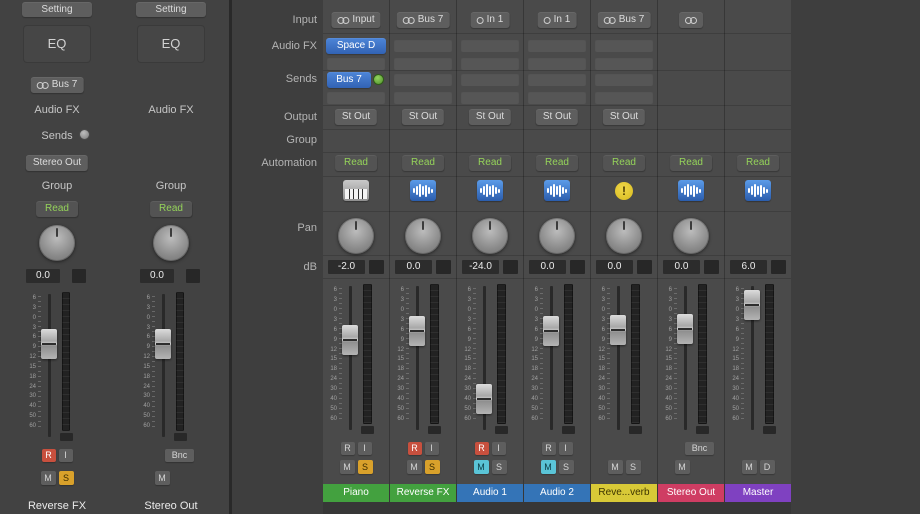  Describe the element at coordinates (691, 493) in the screenshot. I see `track-name-tab: Stereo Out` at that location.